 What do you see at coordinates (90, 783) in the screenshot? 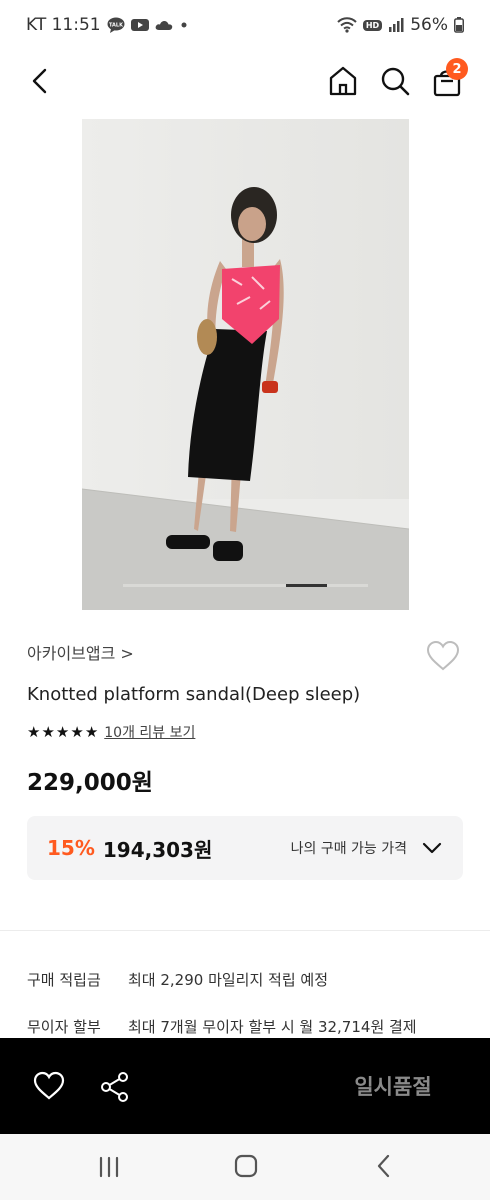
I see `product-price: 229,000원` at bounding box center [90, 783].